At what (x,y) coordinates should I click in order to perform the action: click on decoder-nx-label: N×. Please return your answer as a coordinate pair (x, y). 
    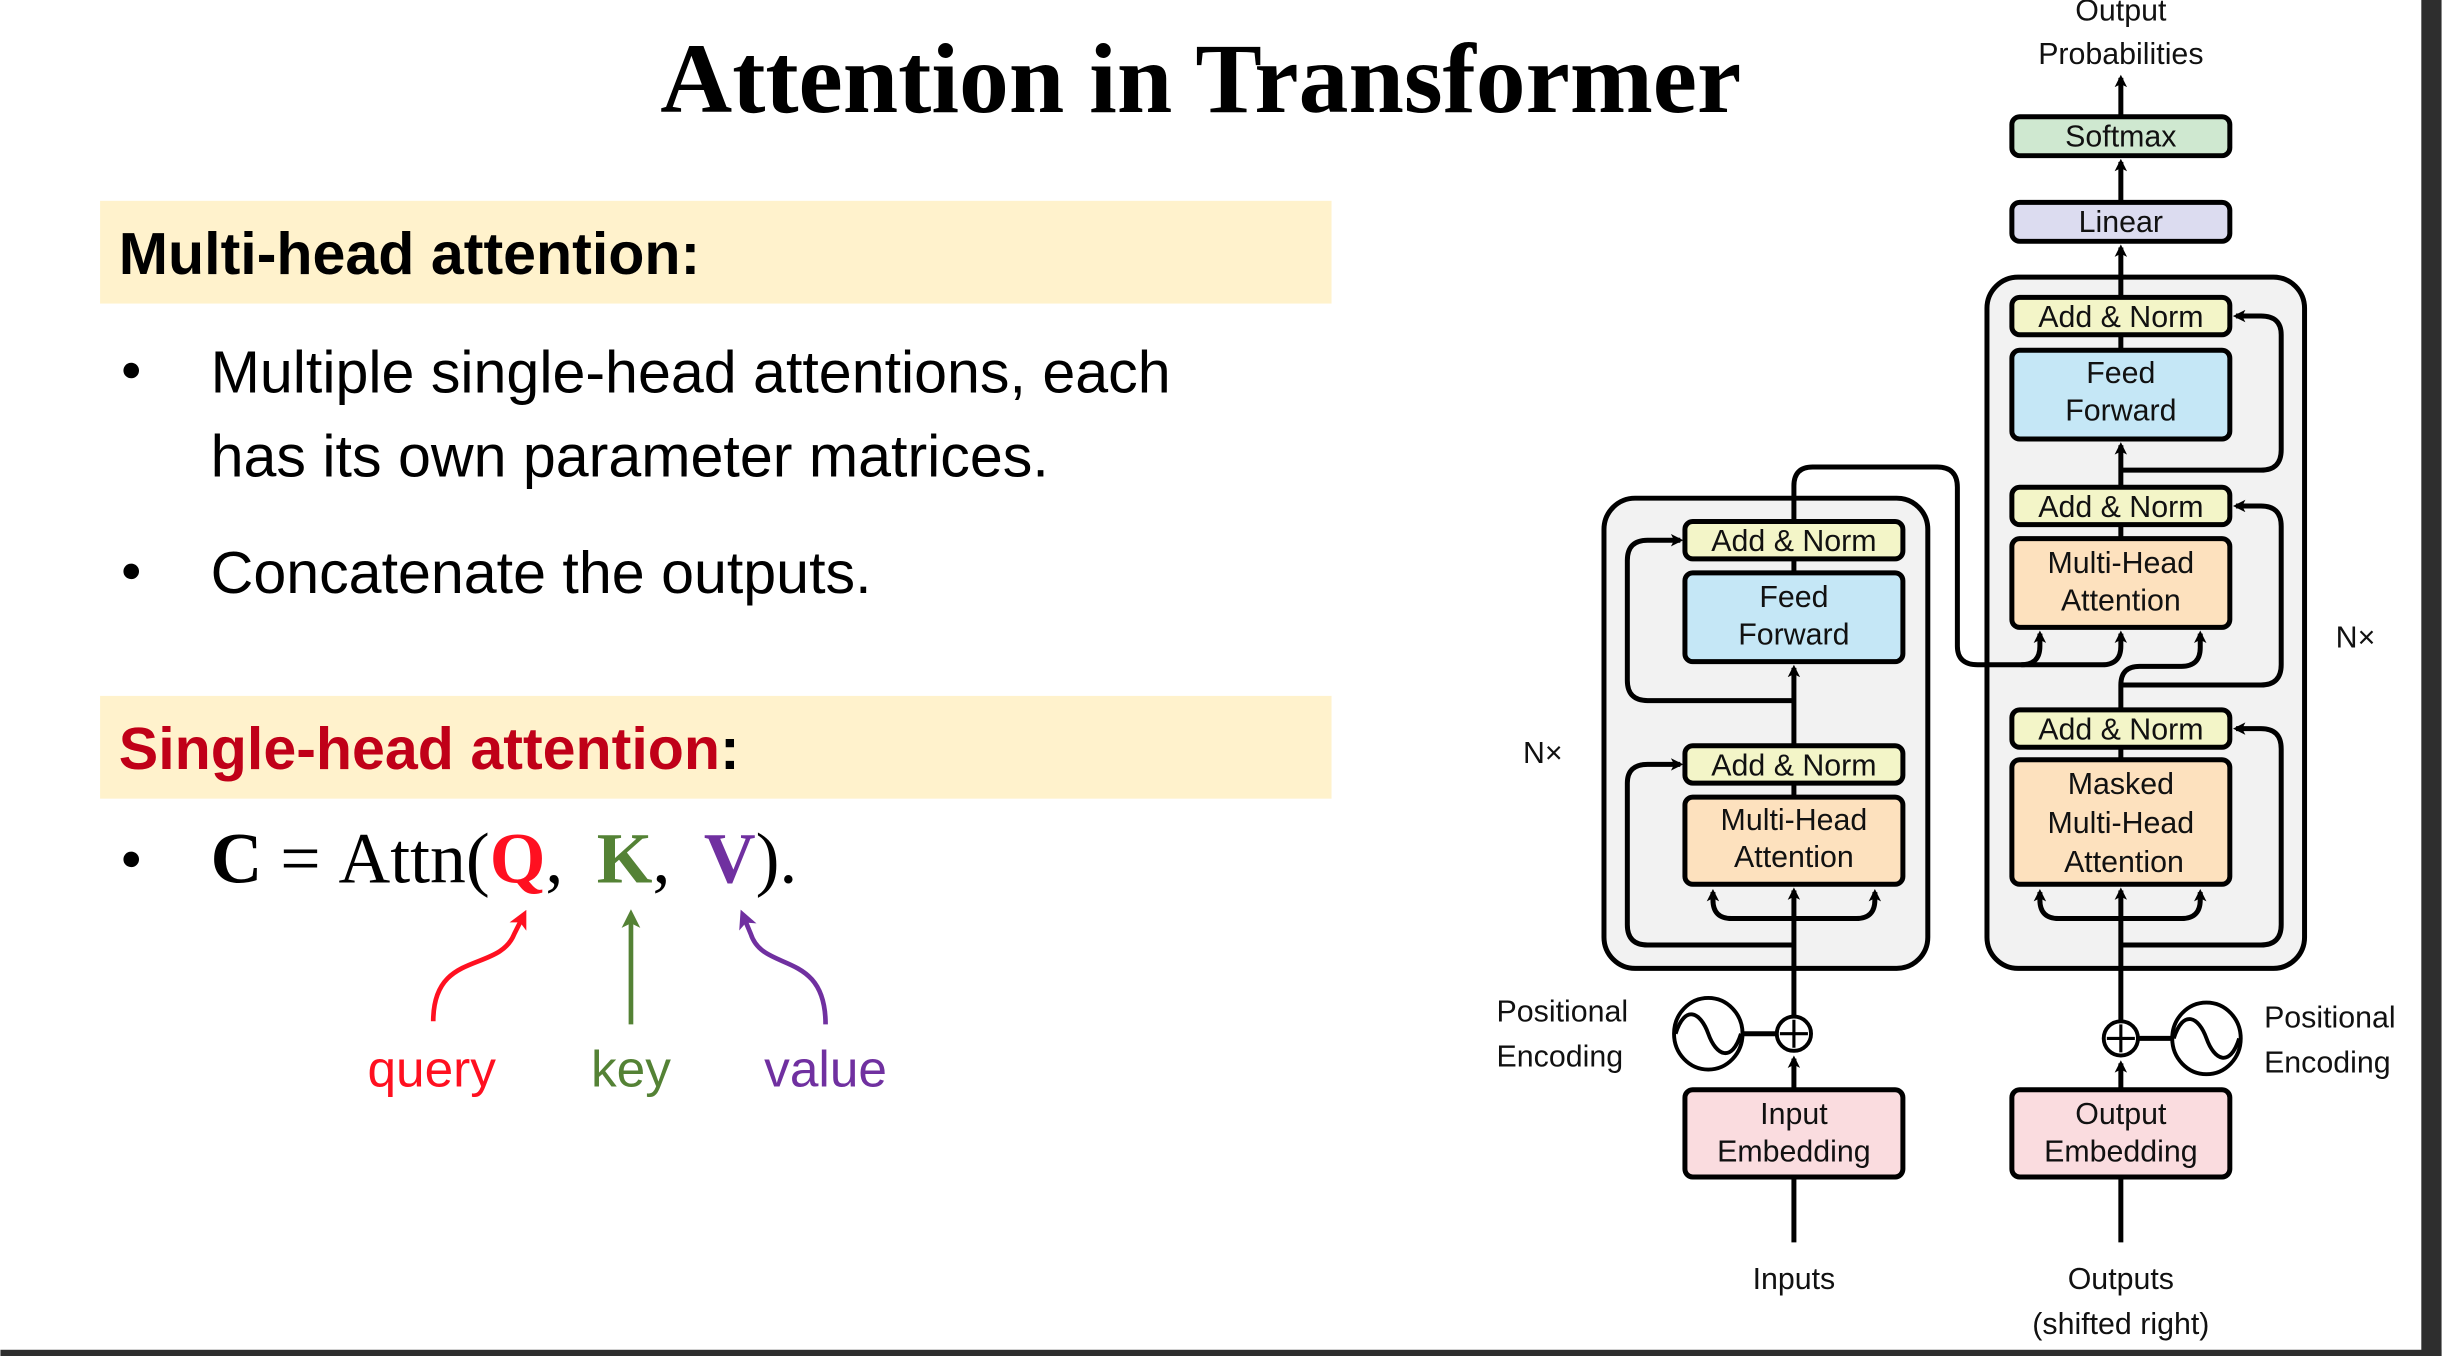
    Looking at the image, I should click on (2356, 638).